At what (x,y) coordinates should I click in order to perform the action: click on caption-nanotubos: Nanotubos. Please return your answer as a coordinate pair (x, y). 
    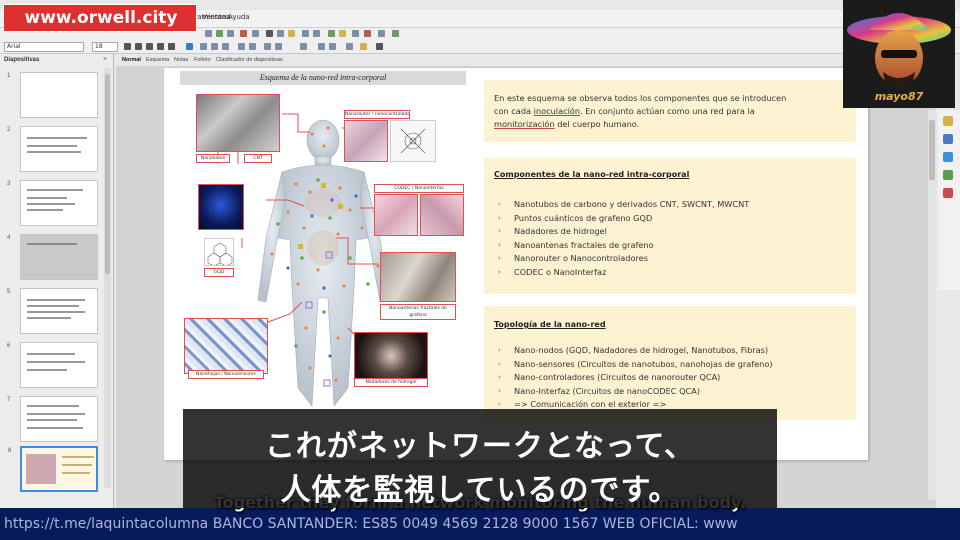
    Looking at the image, I should click on (213, 158).